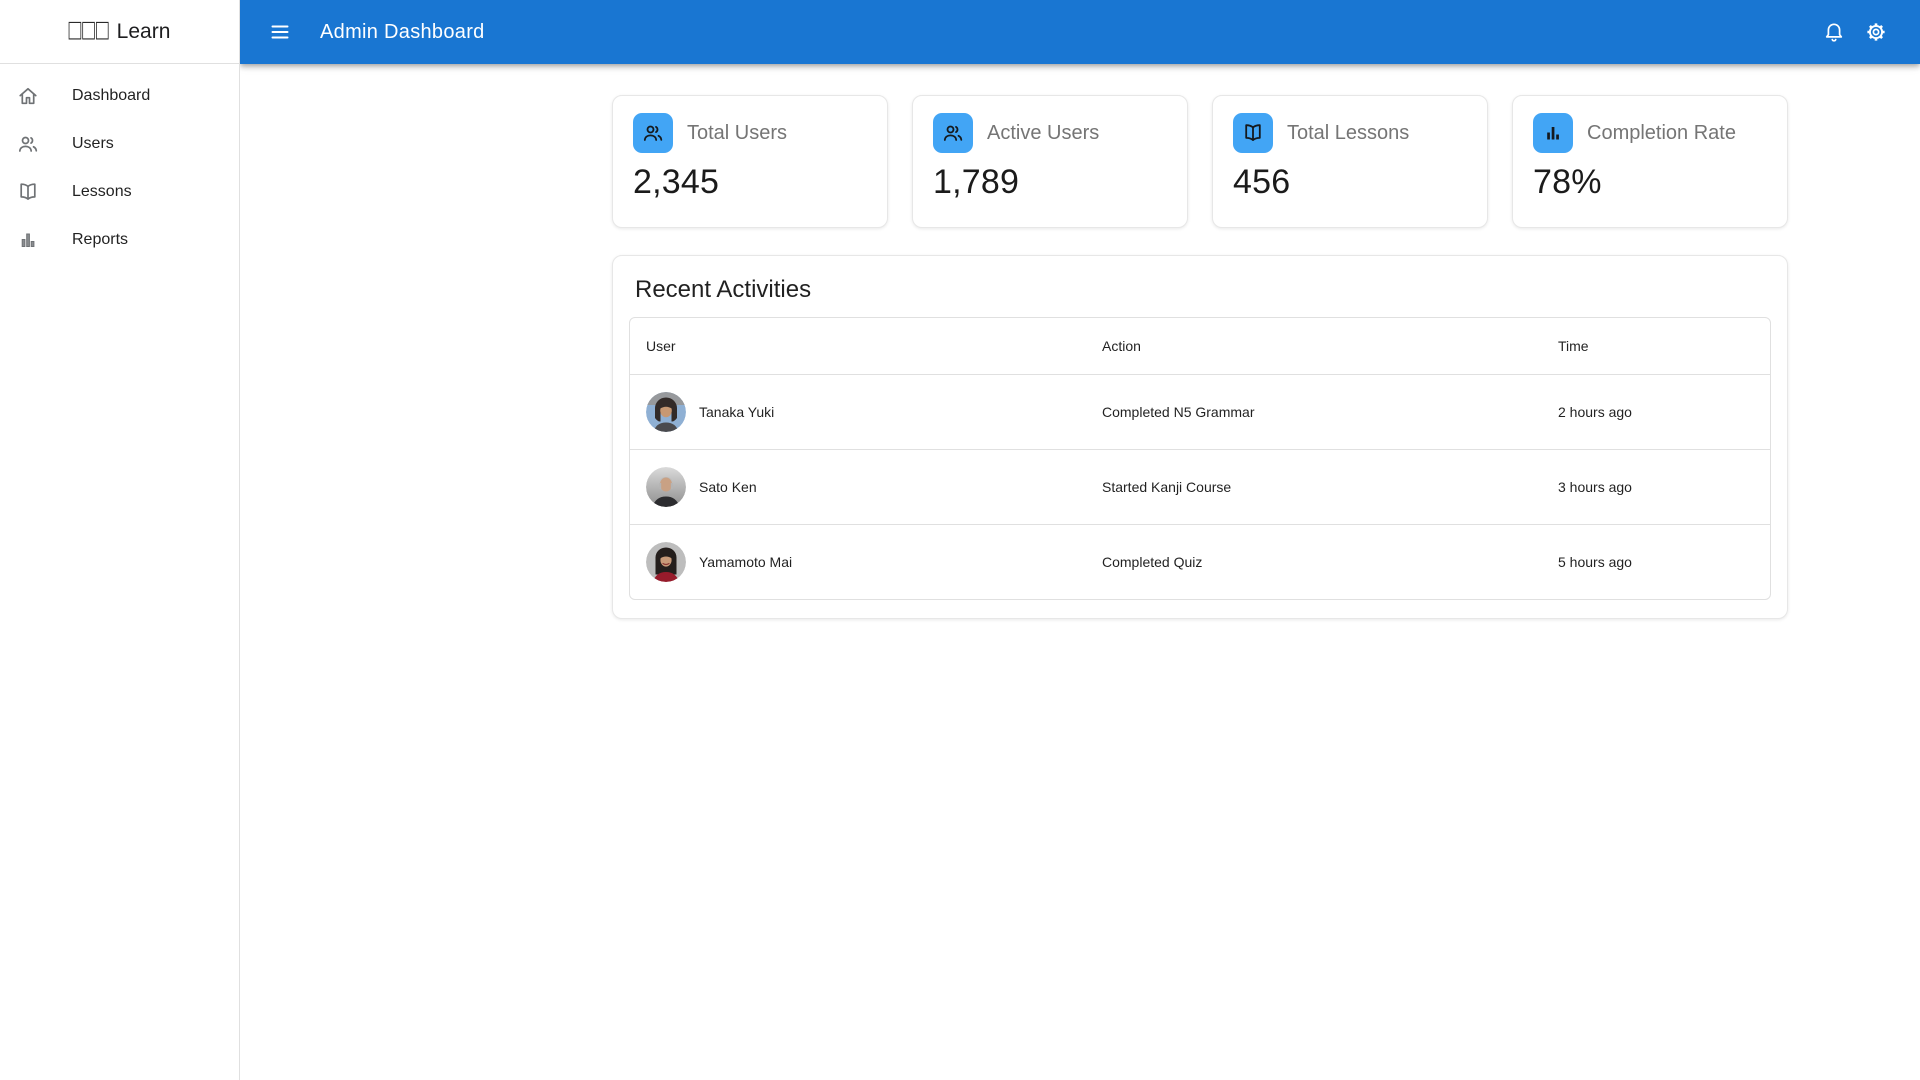 The image size is (1920, 1080). I want to click on bell-icon, so click(1834, 32).